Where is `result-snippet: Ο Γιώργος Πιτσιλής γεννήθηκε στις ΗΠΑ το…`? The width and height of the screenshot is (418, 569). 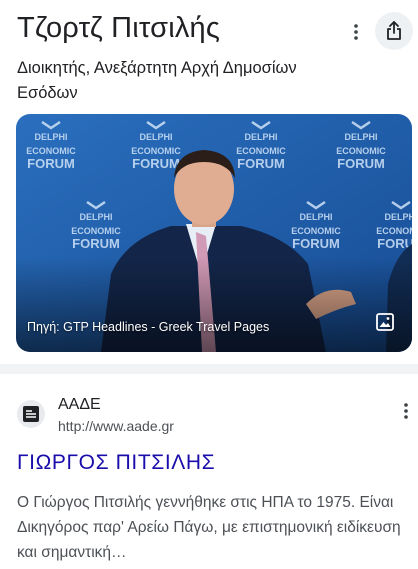
result-snippet: Ο Γιώργος Πιτσιλής γεννήθηκε στις ΗΠΑ το… is located at coordinates (209, 527).